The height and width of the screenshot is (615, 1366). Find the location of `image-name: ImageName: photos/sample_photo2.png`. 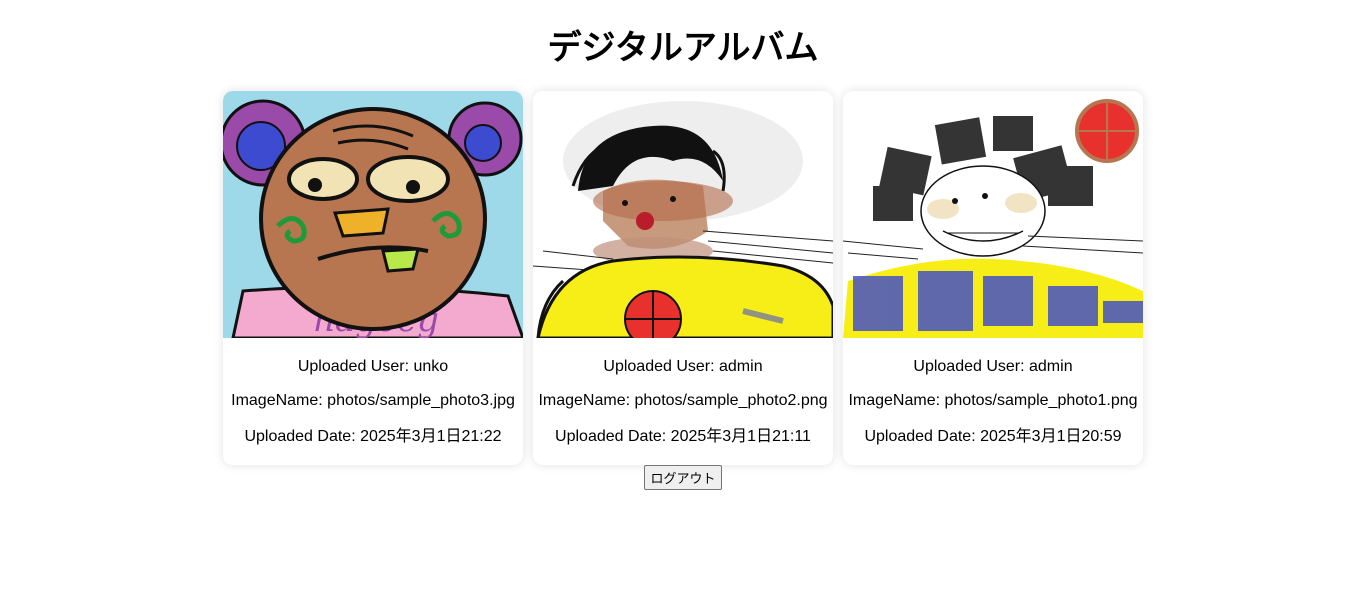

image-name: ImageName: photos/sample_photo2.png is located at coordinates (683, 400).